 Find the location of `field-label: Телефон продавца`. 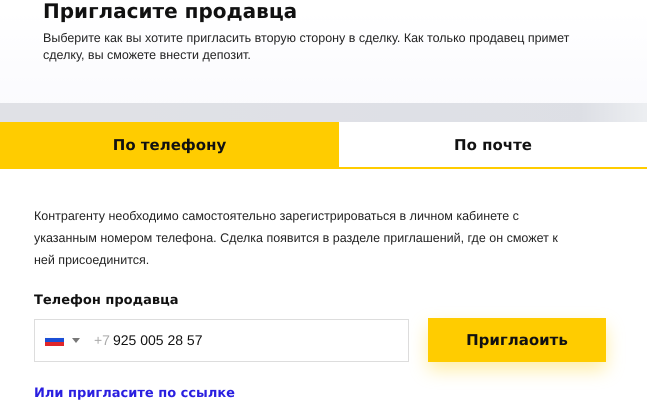

field-label: Телефон продавца is located at coordinates (107, 300).